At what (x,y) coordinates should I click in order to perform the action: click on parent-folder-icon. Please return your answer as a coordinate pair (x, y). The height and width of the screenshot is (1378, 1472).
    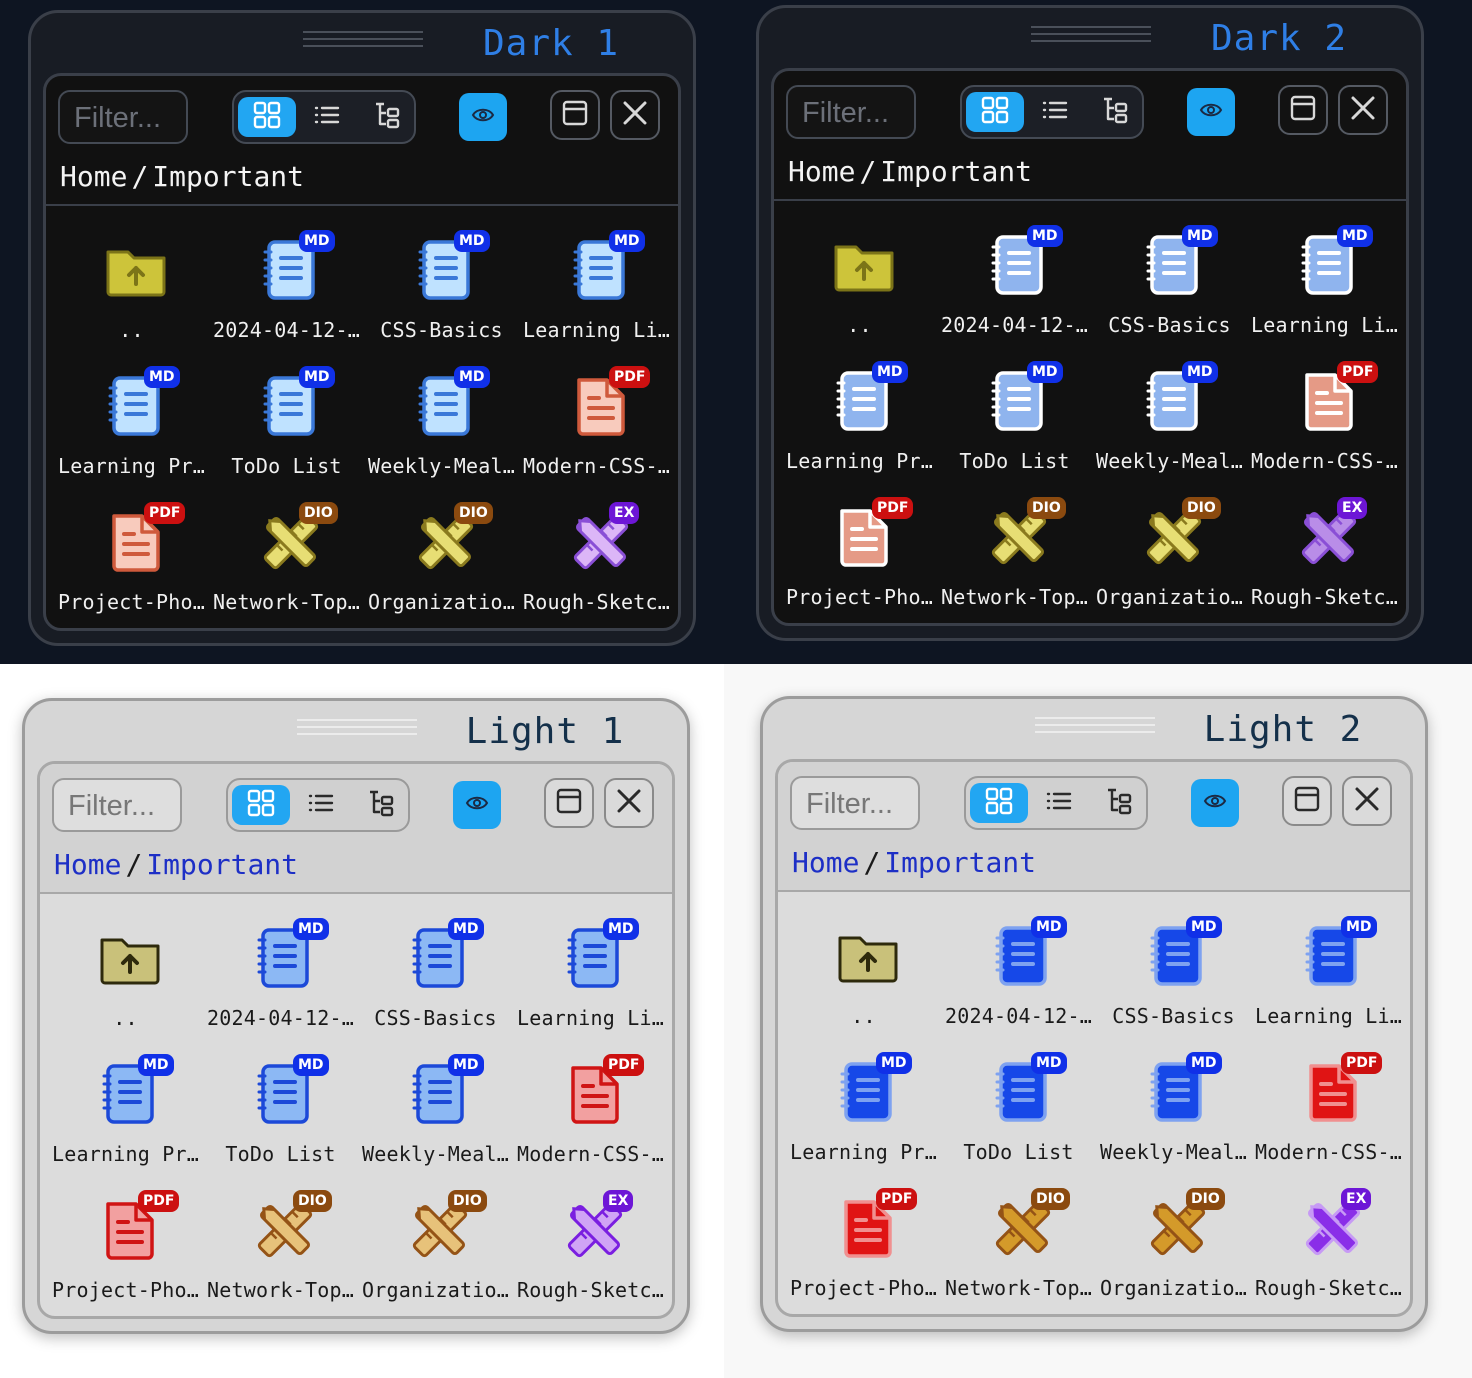
    Looking at the image, I should click on (136, 266).